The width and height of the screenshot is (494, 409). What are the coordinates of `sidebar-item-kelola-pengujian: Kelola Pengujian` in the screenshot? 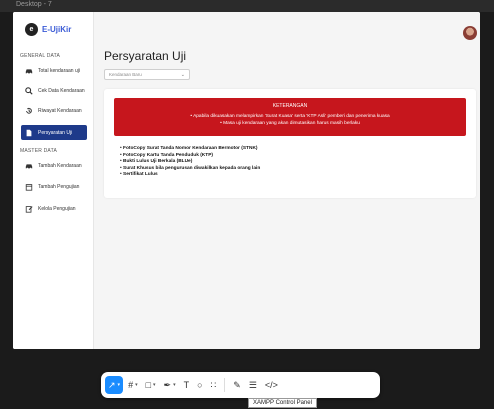 It's located at (54, 208).